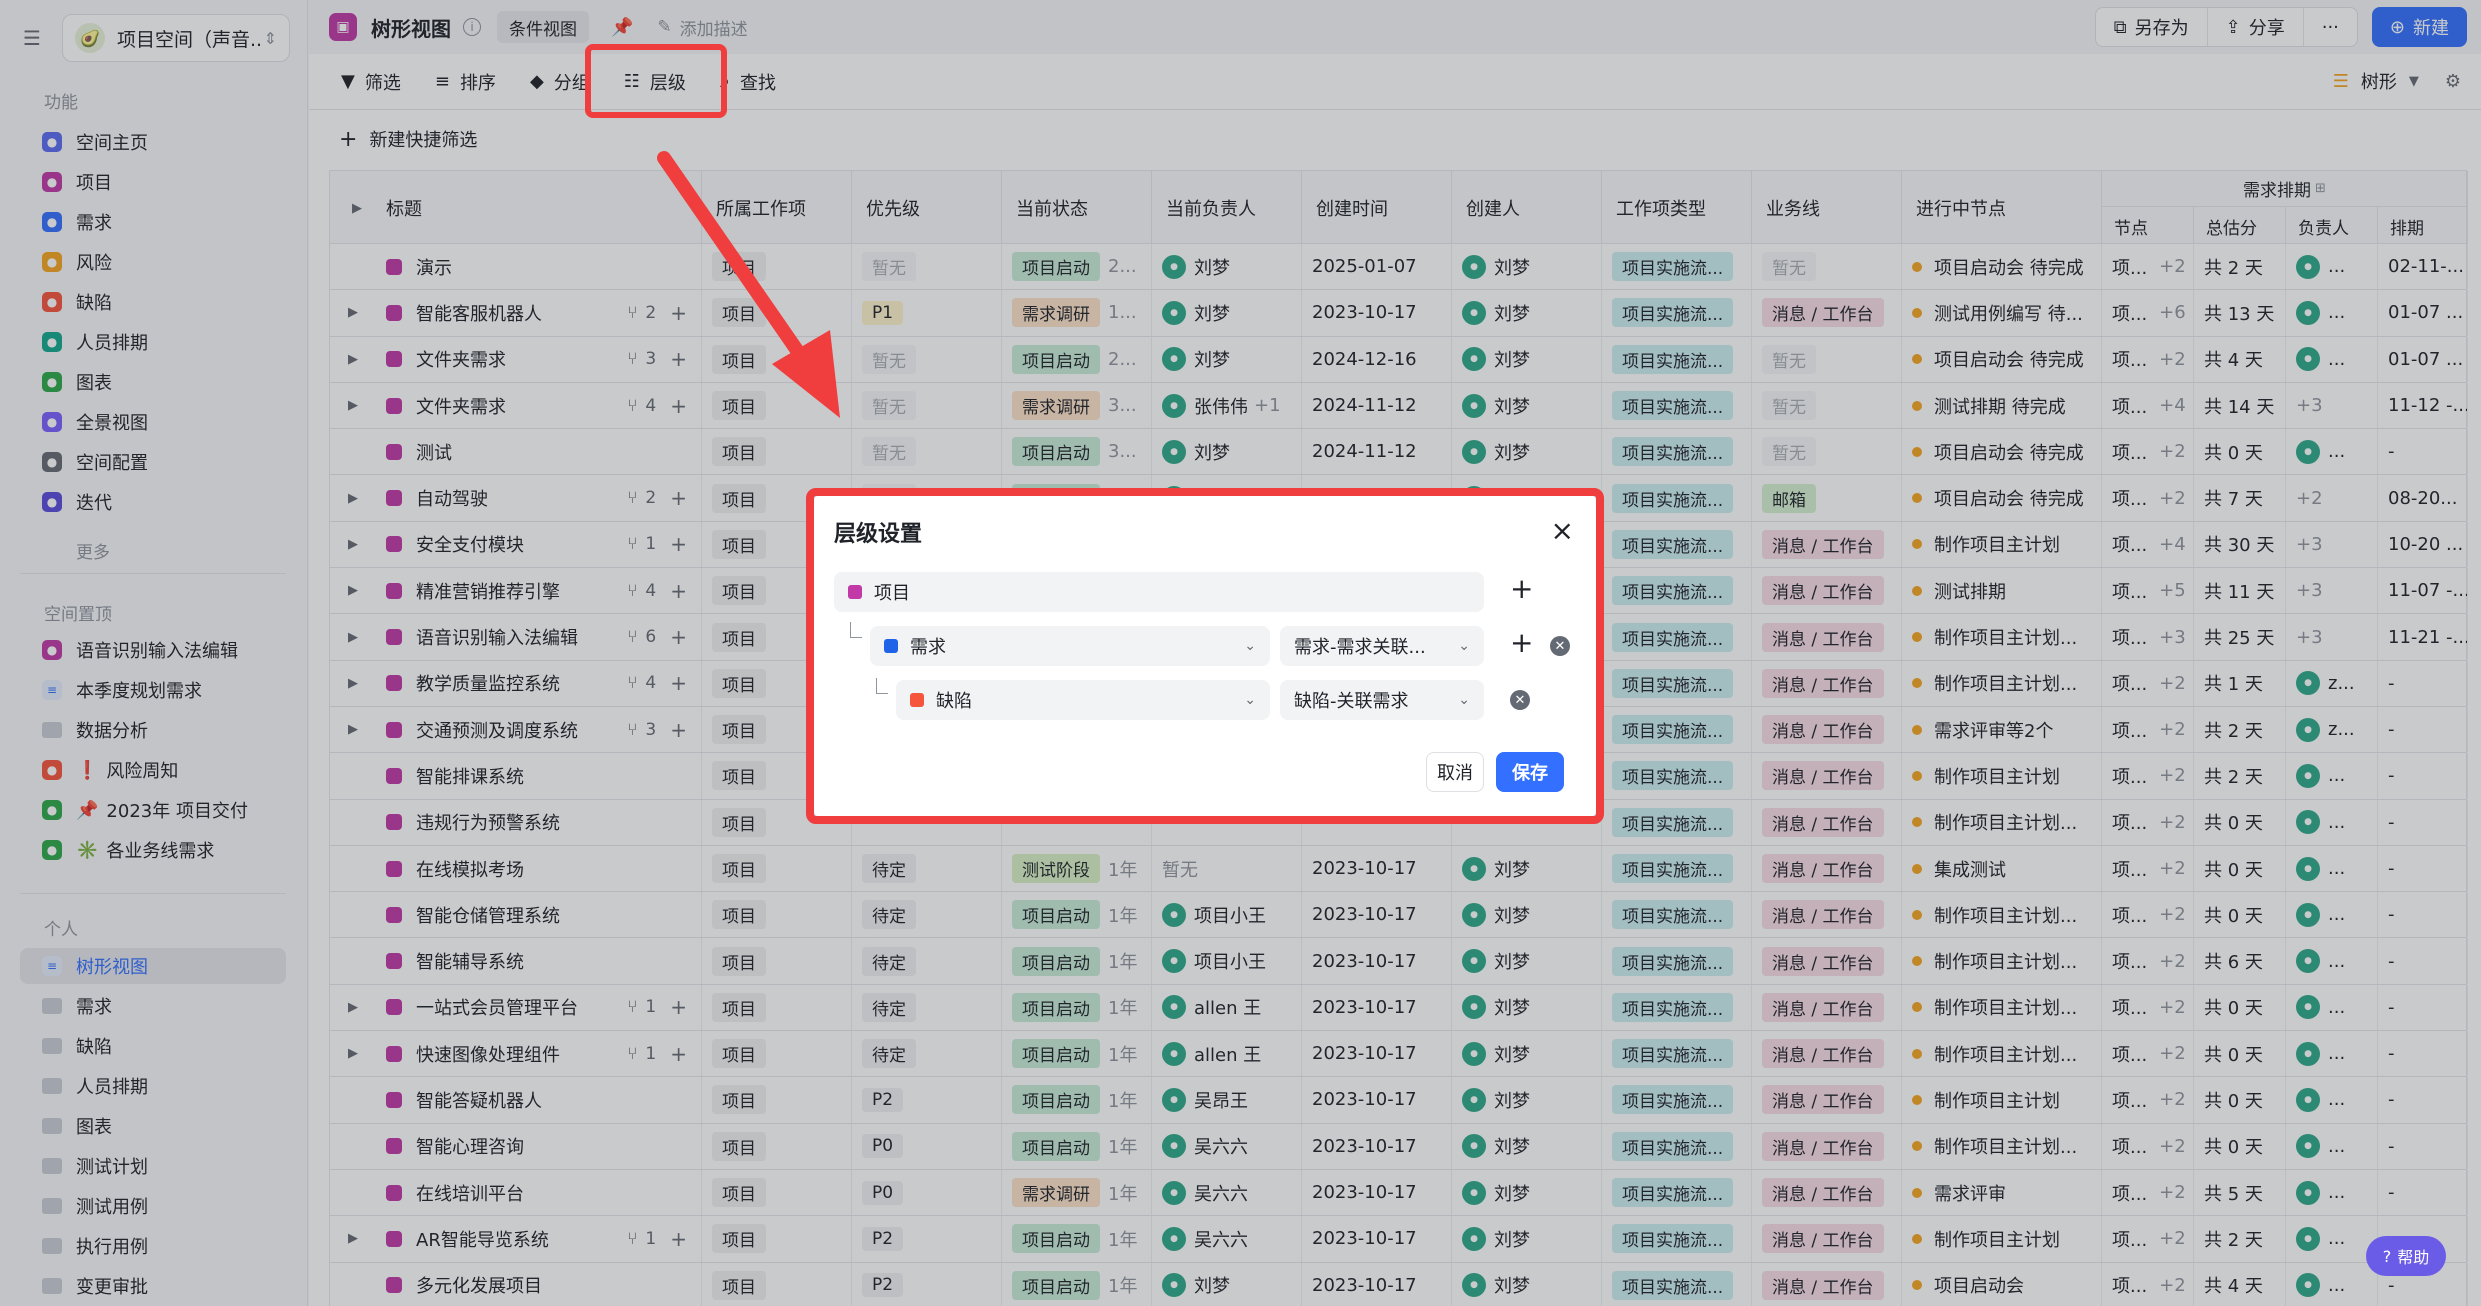 The width and height of the screenshot is (2481, 1306). I want to click on level-2-label: 需求, so click(928, 647).